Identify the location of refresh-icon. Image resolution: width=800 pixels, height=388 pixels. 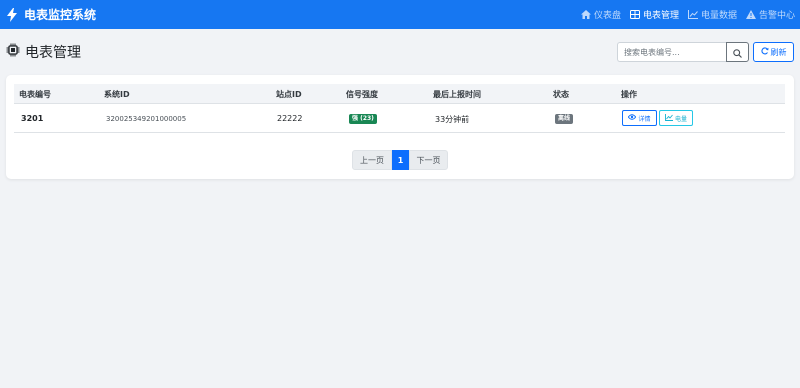
(764, 52).